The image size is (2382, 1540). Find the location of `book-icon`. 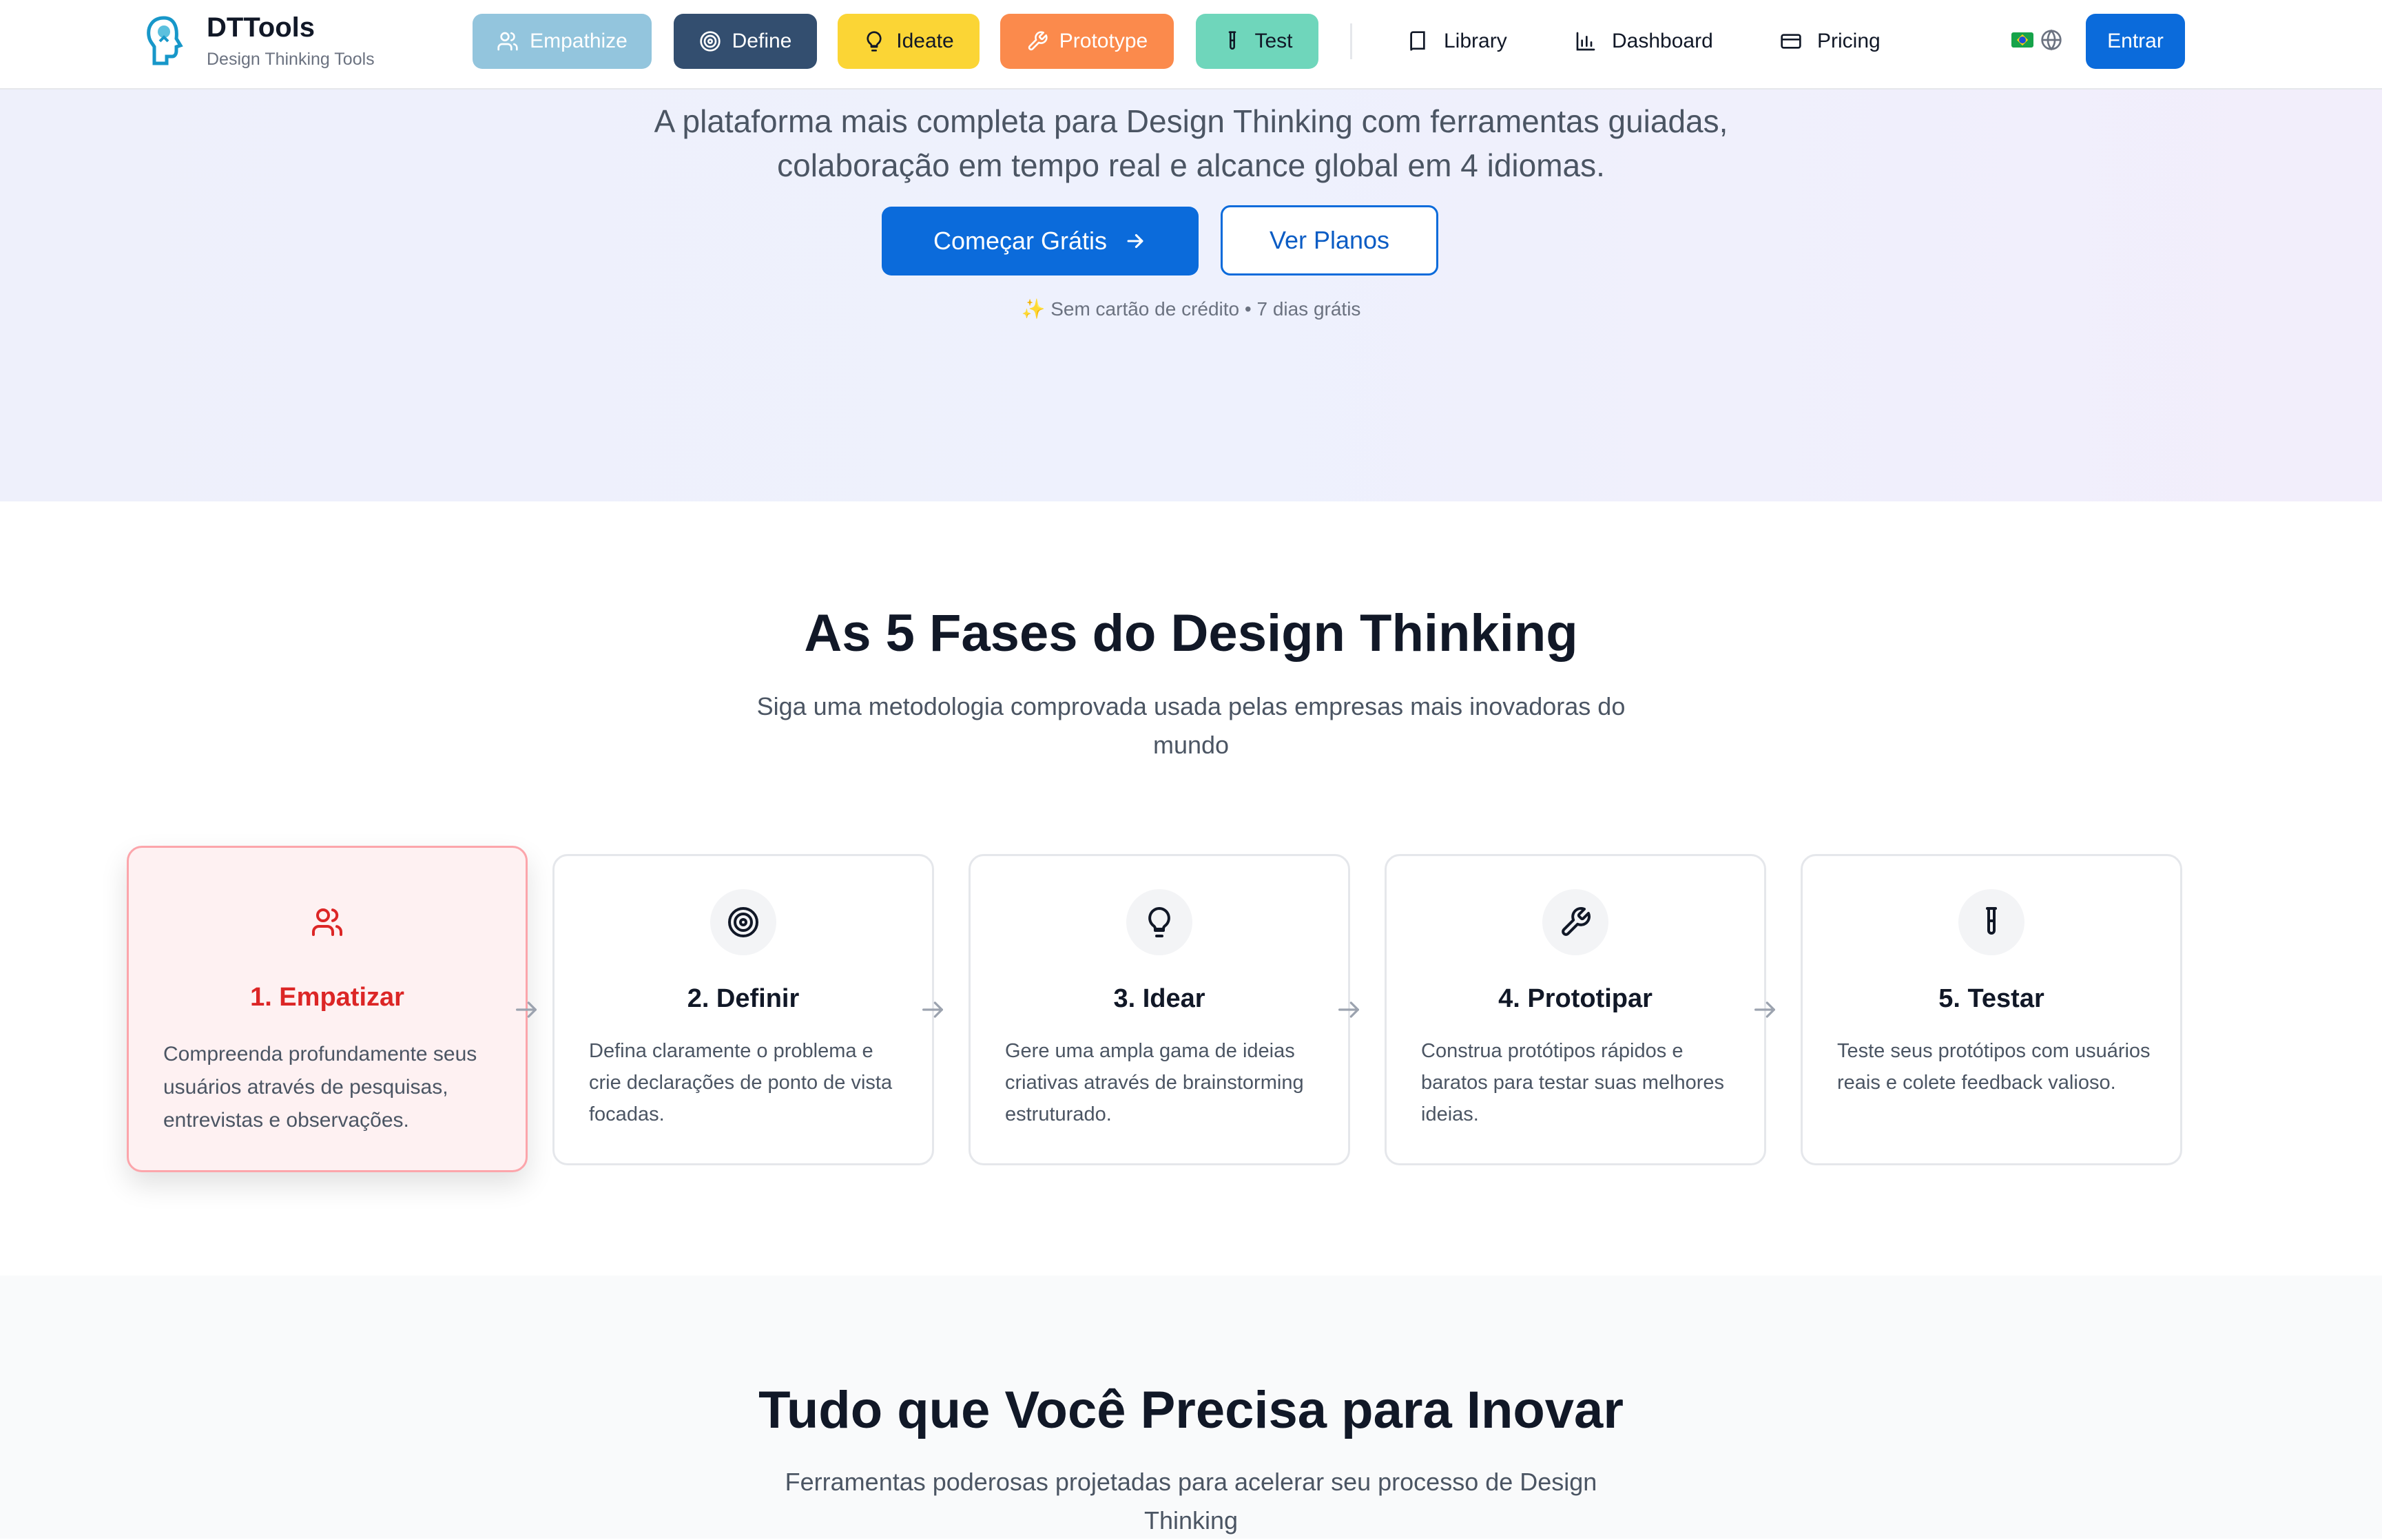

book-icon is located at coordinates (1417, 41).